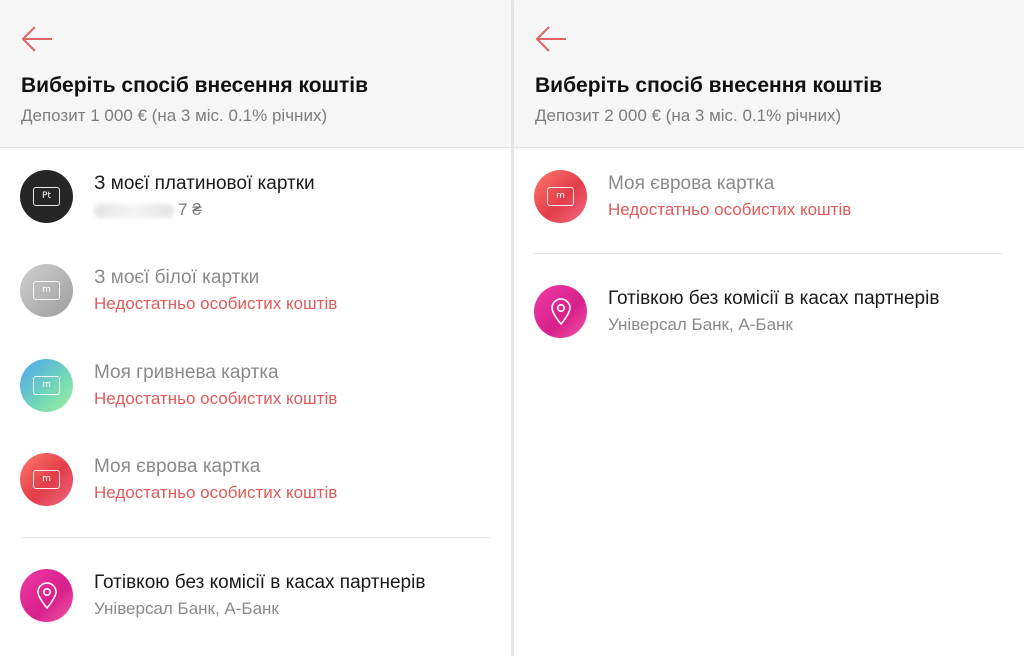 The height and width of the screenshot is (656, 1024). What do you see at coordinates (186, 372) in the screenshot?
I see `option-title: Моя гривнева картка` at bounding box center [186, 372].